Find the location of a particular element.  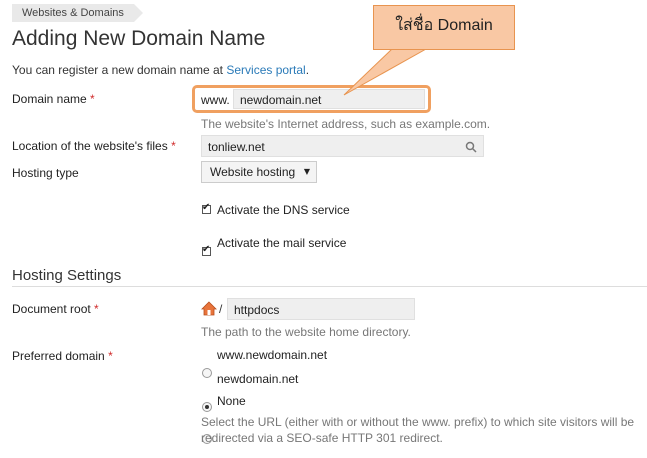

callout-annotation: ใส่ชื่อ Domain is located at coordinates (444, 27).